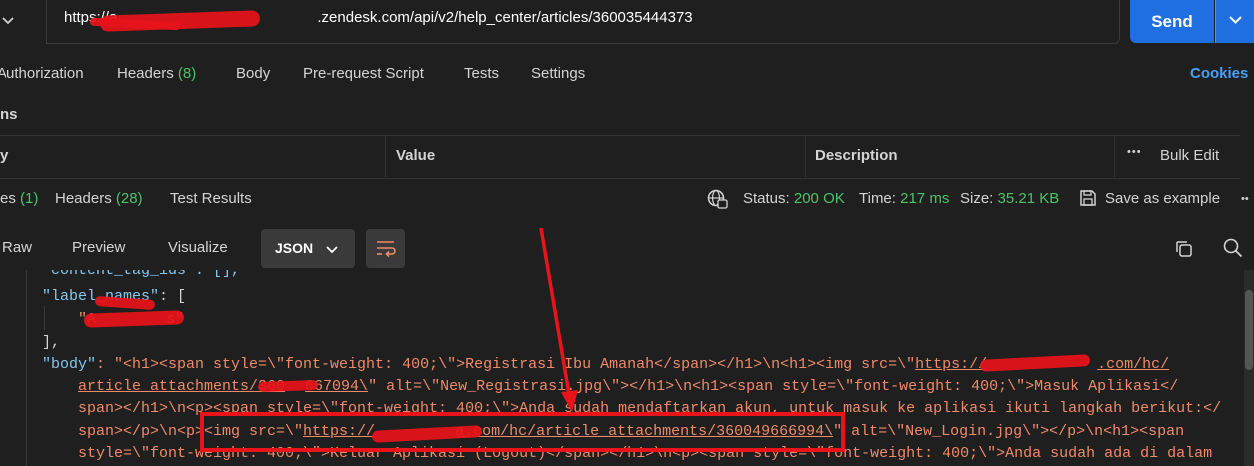 The height and width of the screenshot is (466, 1254). Describe the element at coordinates (198, 247) in the screenshot. I see `view-tab-visualize: Visualize` at that location.